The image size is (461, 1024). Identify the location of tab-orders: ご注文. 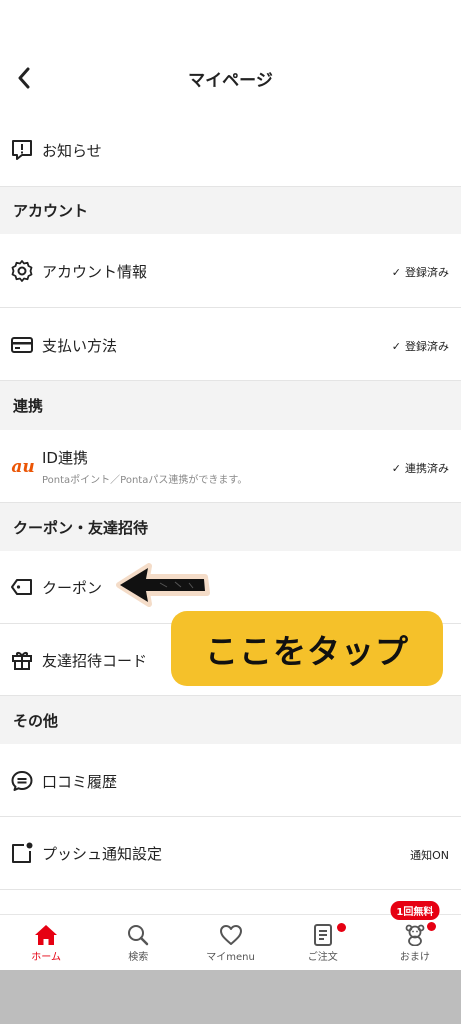
(323, 942).